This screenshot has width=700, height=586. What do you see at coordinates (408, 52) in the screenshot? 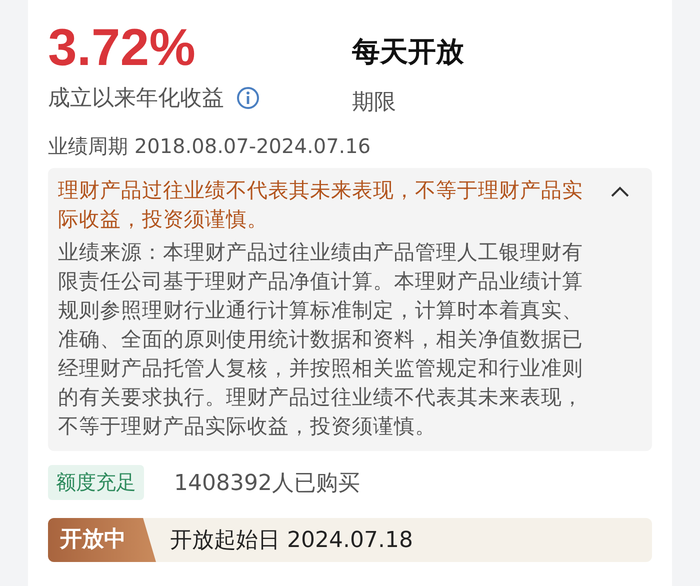
I see `term-value: 每天开放` at bounding box center [408, 52].